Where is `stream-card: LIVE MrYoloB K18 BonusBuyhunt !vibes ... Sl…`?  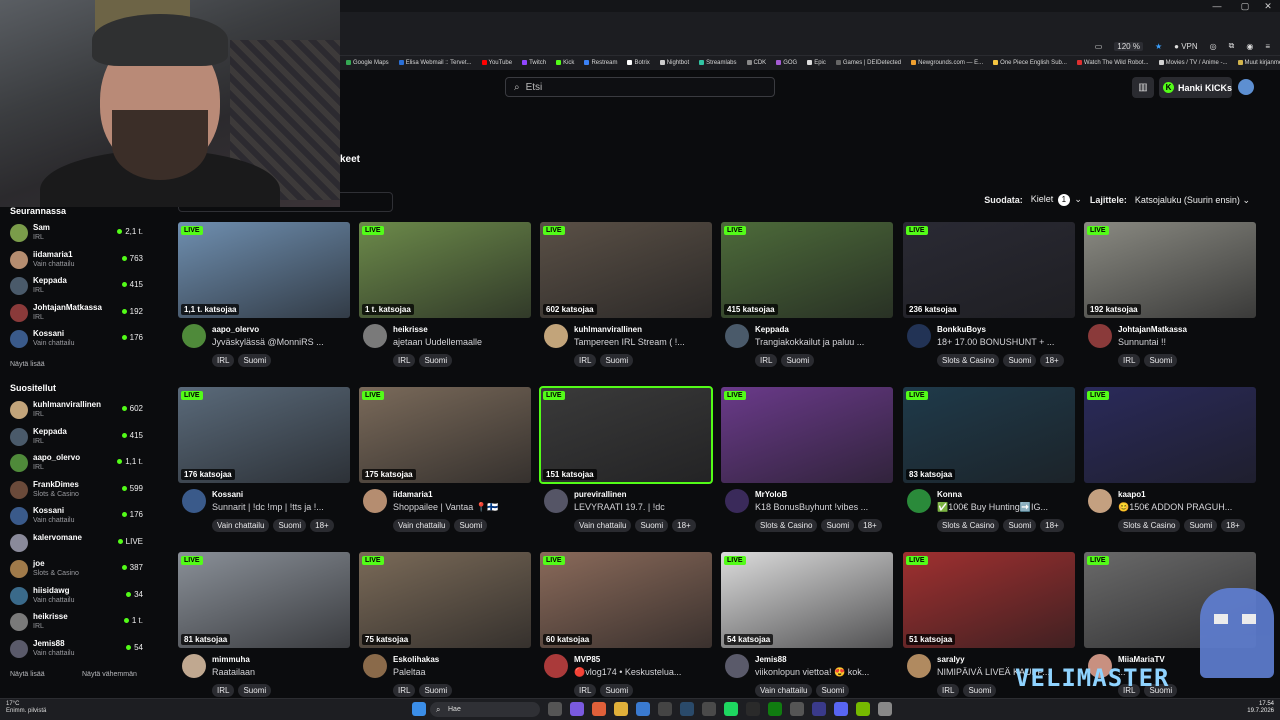 stream-card: LIVE MrYoloB K18 BonusBuyhunt !vibes ... Sl… is located at coordinates (807, 459).